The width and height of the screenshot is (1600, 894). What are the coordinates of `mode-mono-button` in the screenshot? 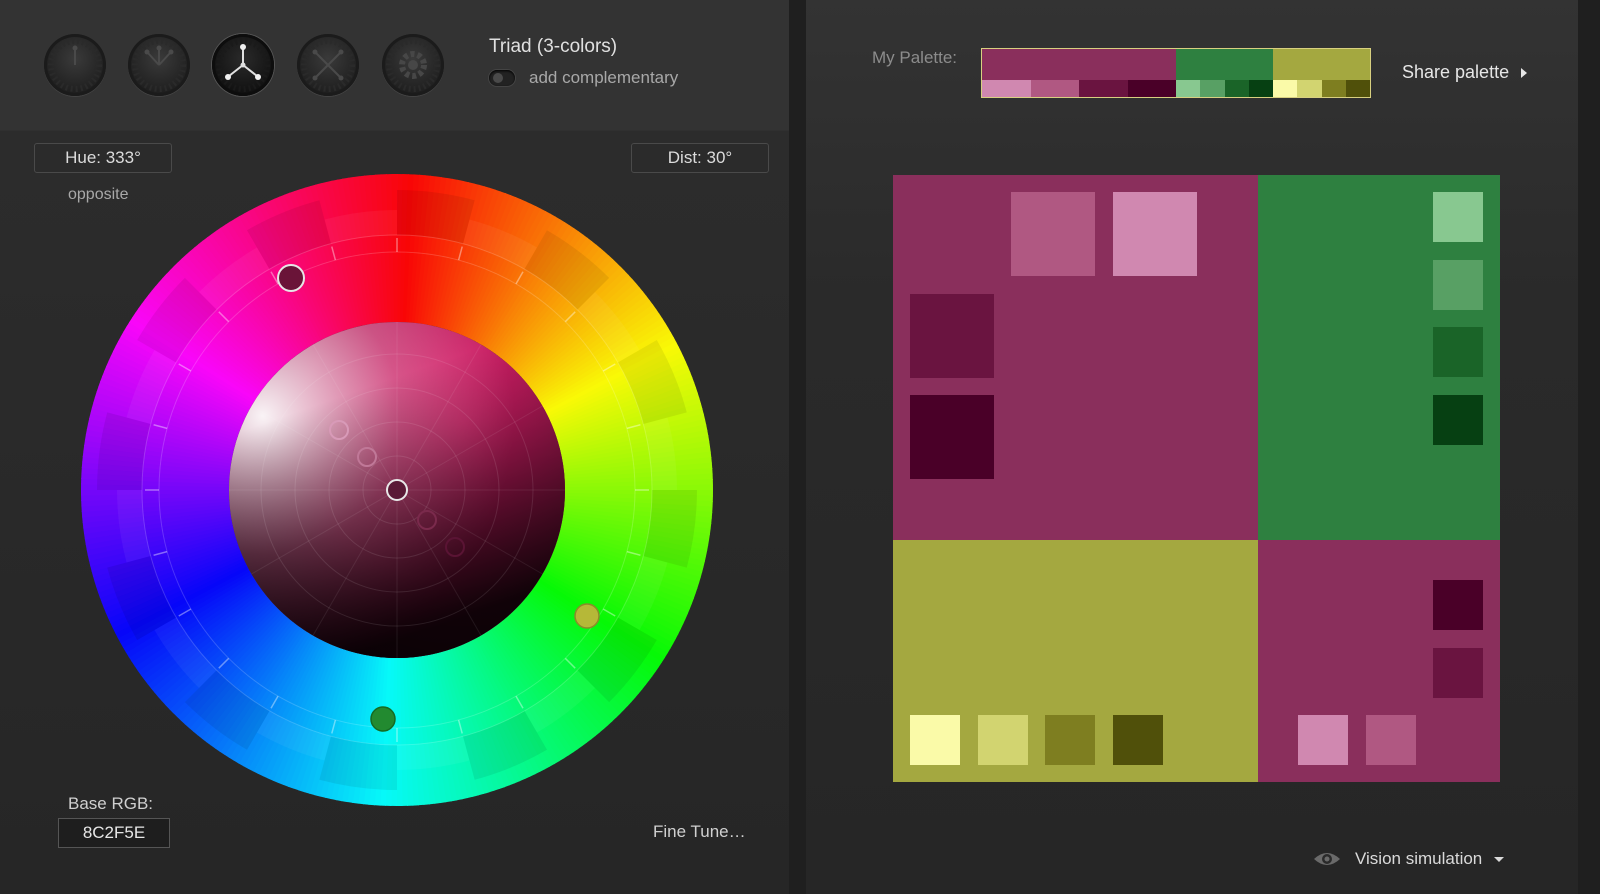 It's located at (75, 65).